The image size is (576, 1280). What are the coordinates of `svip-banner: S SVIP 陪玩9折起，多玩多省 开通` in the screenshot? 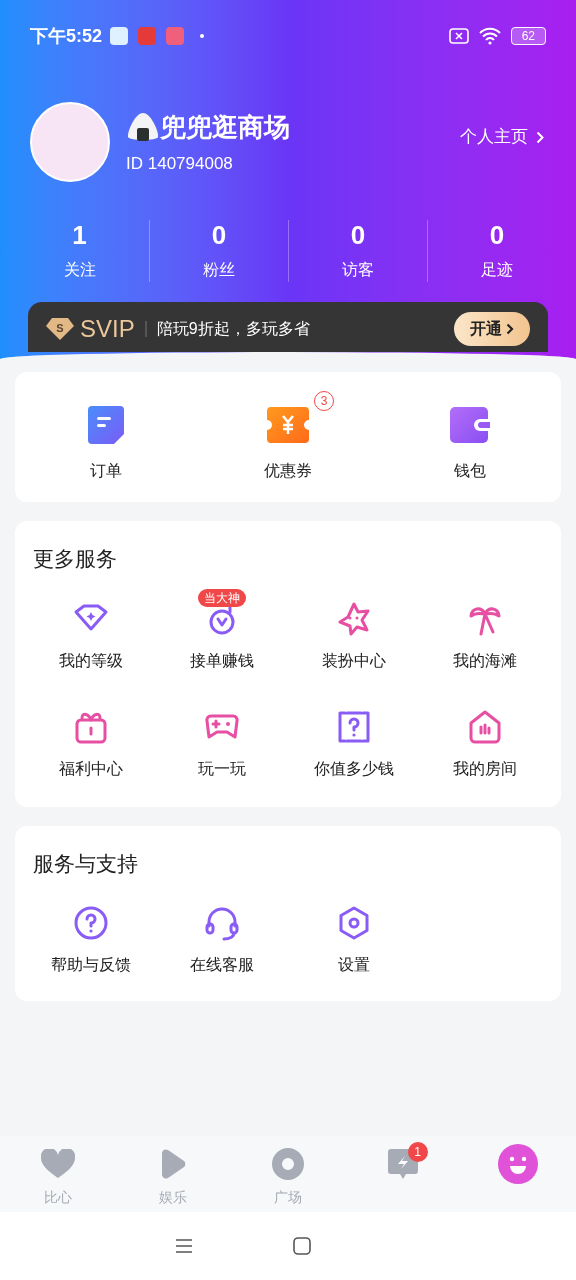 It's located at (288, 327).